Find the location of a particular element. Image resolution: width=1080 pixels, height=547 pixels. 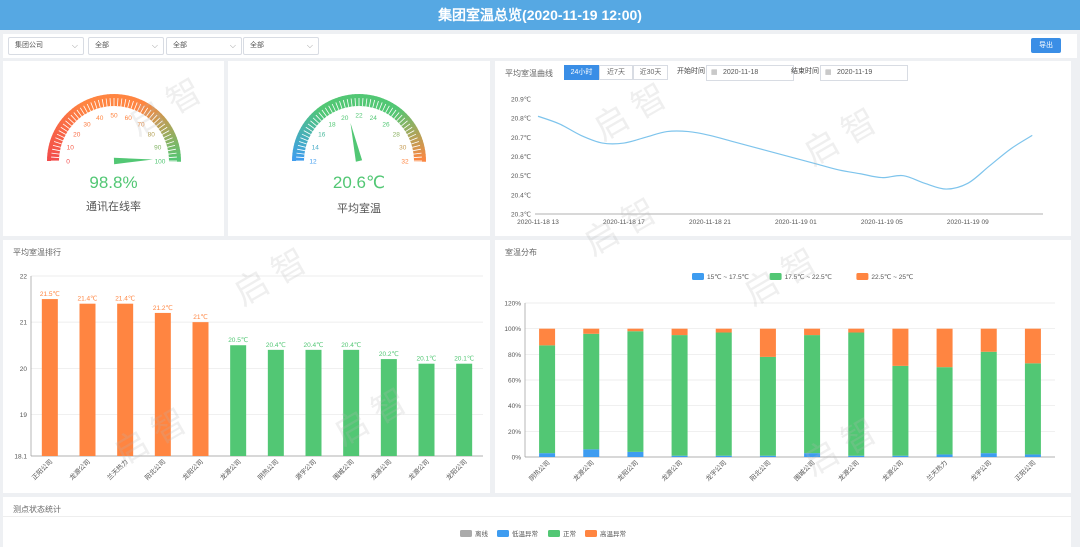

x-tick-label: 2020-11-18 13 is located at coordinates (538, 222).